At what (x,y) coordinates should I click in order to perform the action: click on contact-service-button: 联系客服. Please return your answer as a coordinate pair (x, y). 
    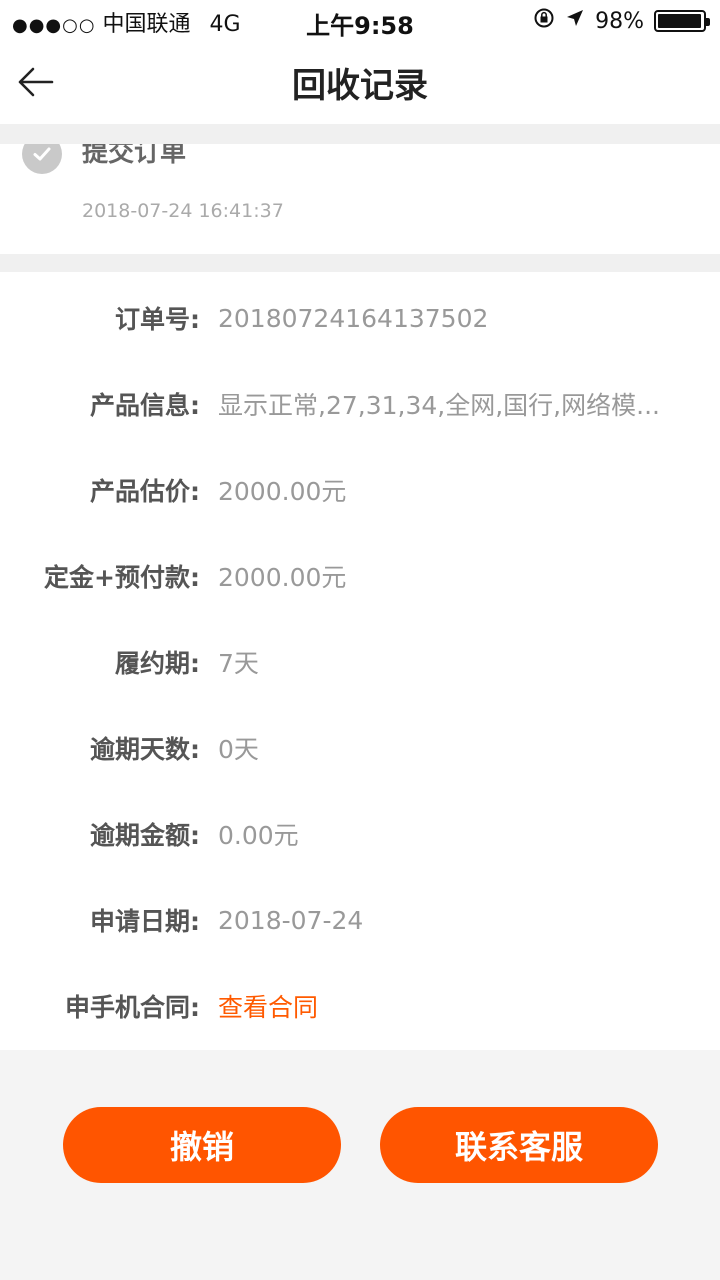
    Looking at the image, I should click on (519, 1145).